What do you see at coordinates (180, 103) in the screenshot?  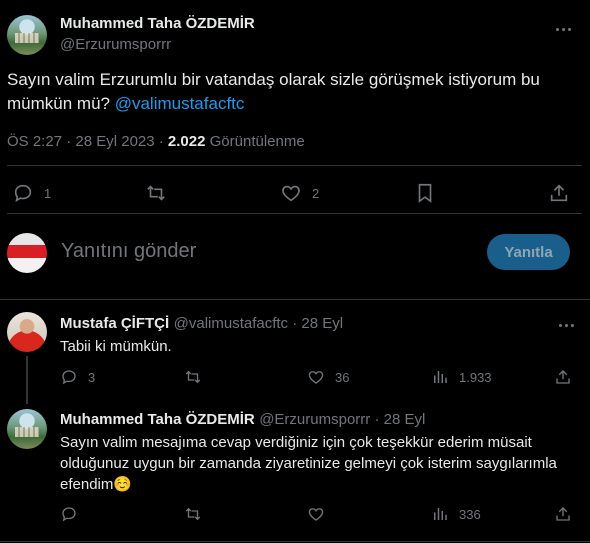 I see `mention-link: @valimustafacftc` at bounding box center [180, 103].